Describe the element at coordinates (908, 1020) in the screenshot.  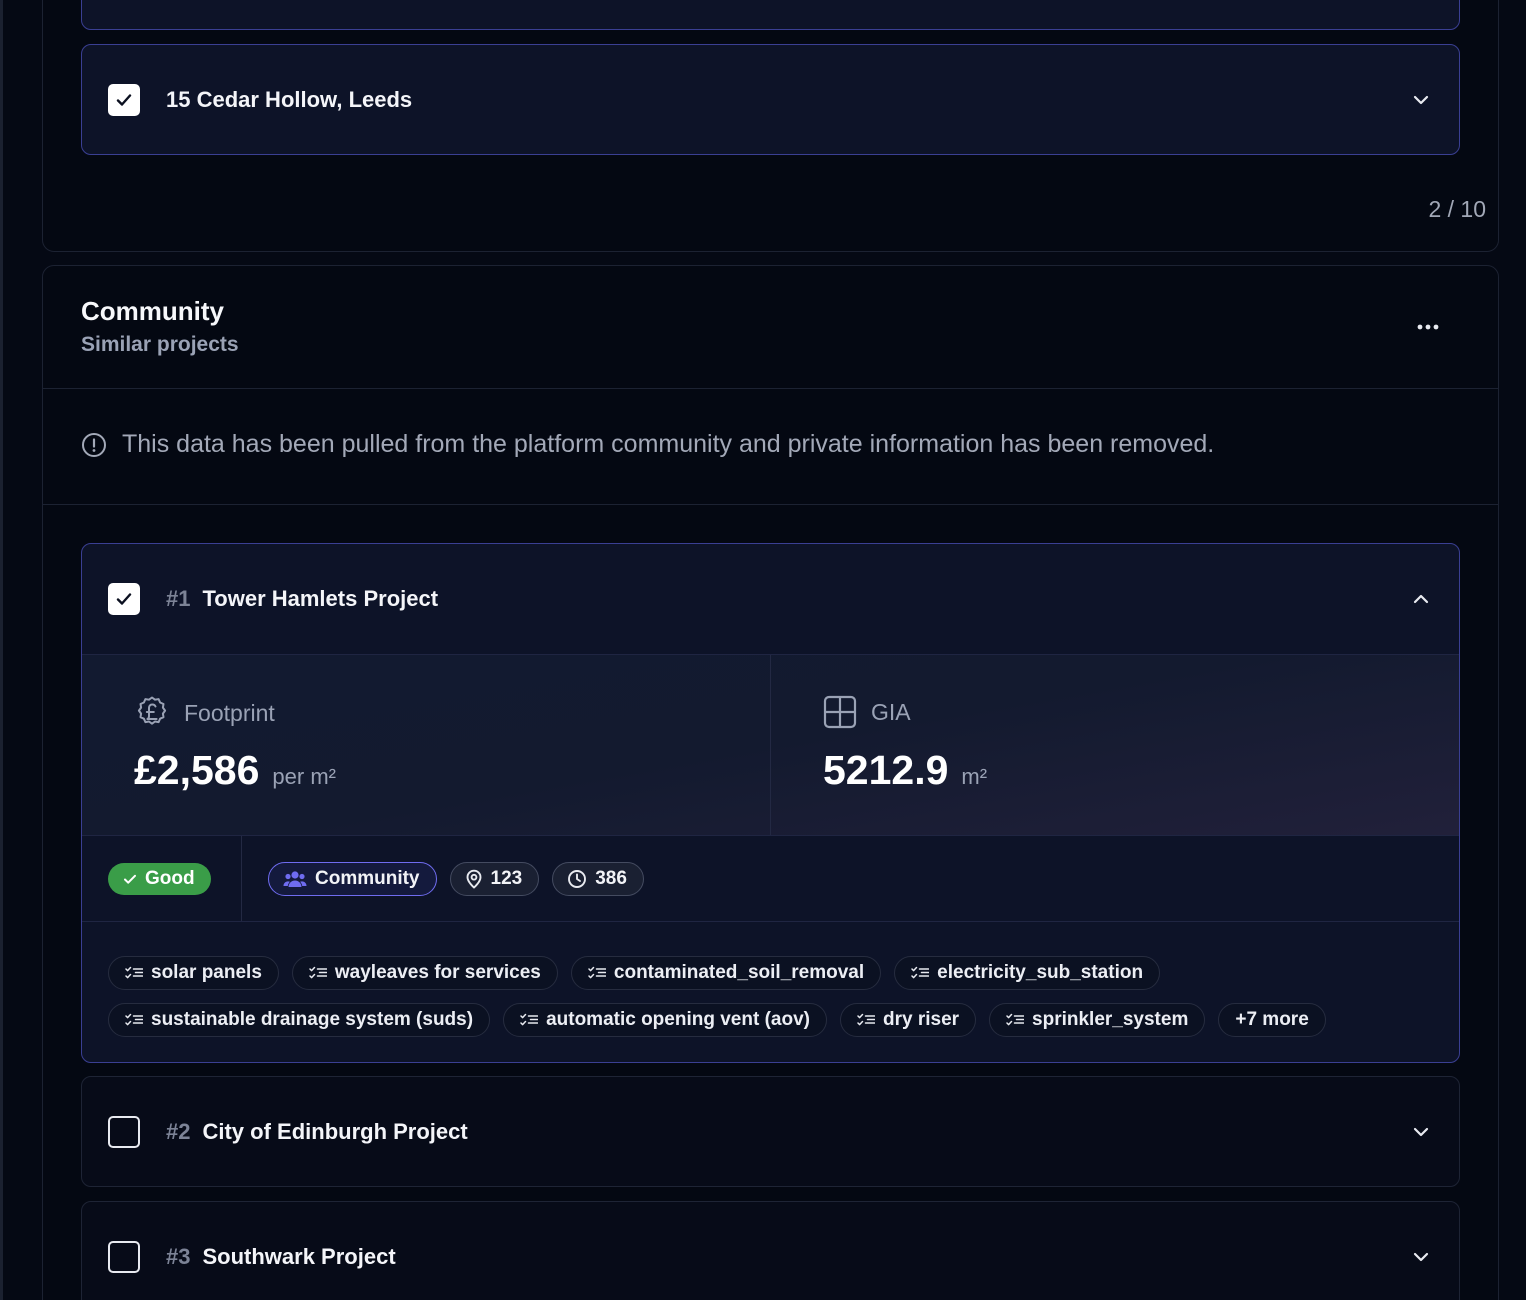
I see `tag: dry riser` at that location.